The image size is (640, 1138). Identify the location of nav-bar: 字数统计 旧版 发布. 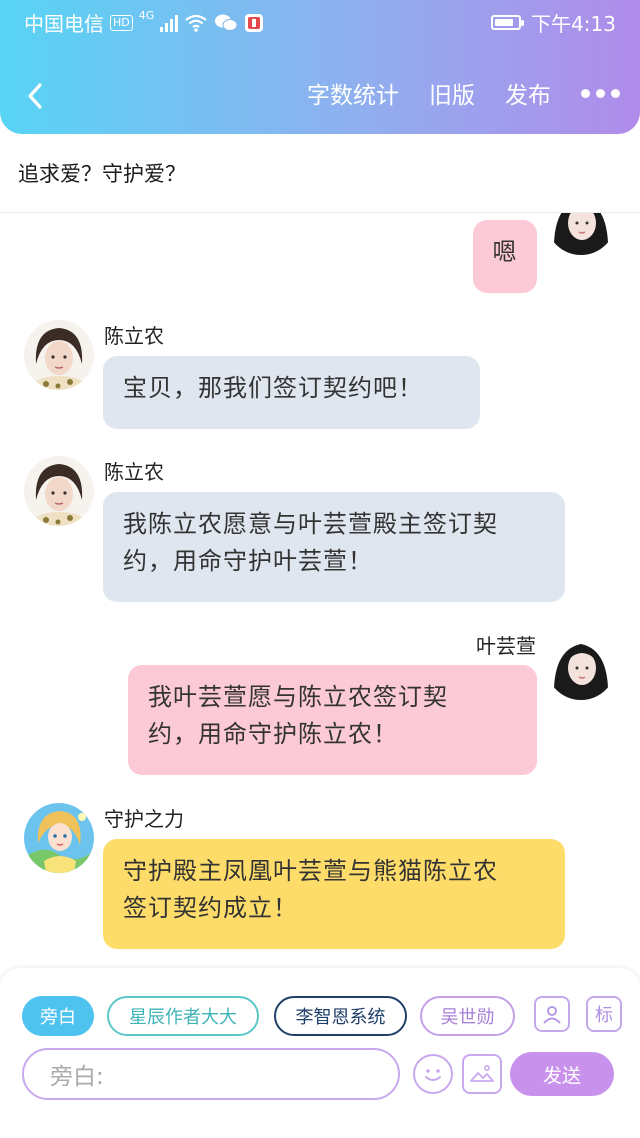
(320, 97).